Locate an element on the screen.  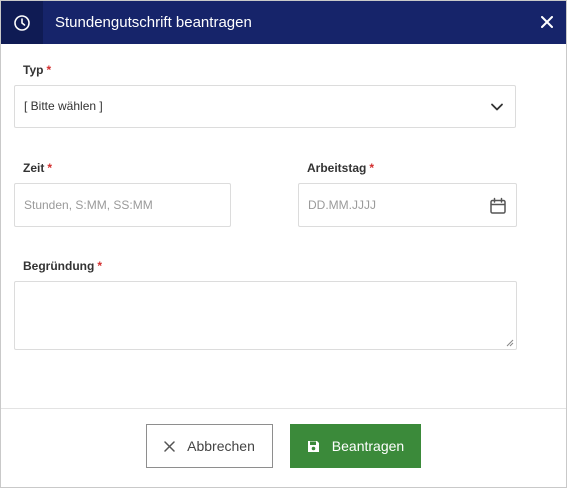
save-icon is located at coordinates (313, 446).